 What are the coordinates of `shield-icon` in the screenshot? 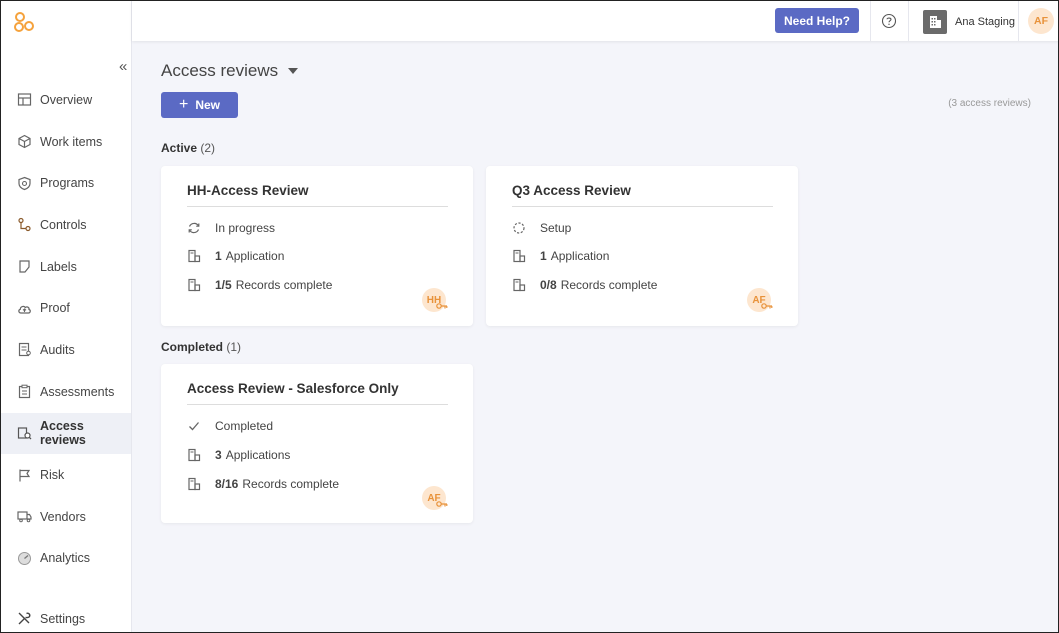 It's located at (24, 183).